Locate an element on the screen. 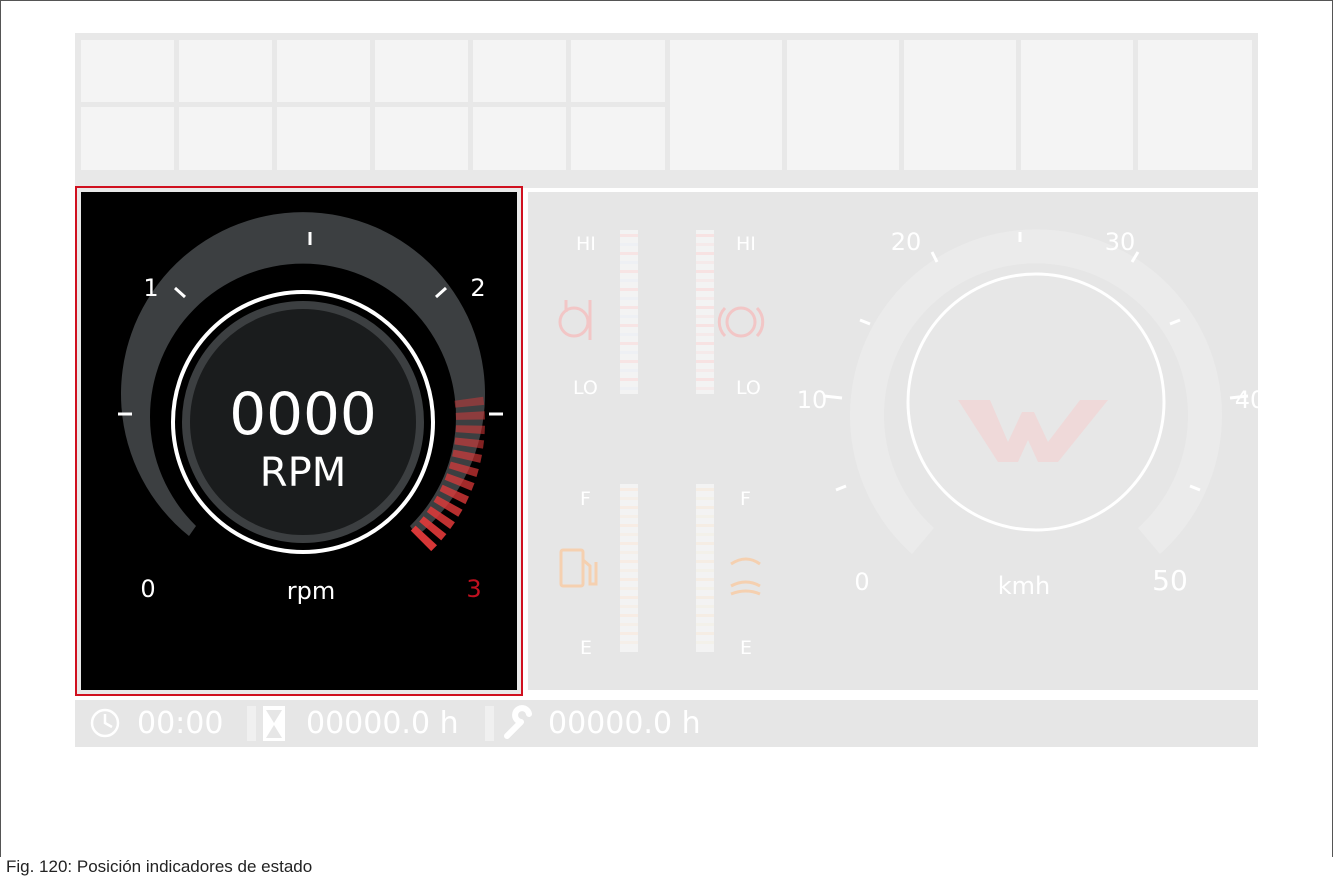  scale-label-0: 0 is located at coordinates (147, 589).